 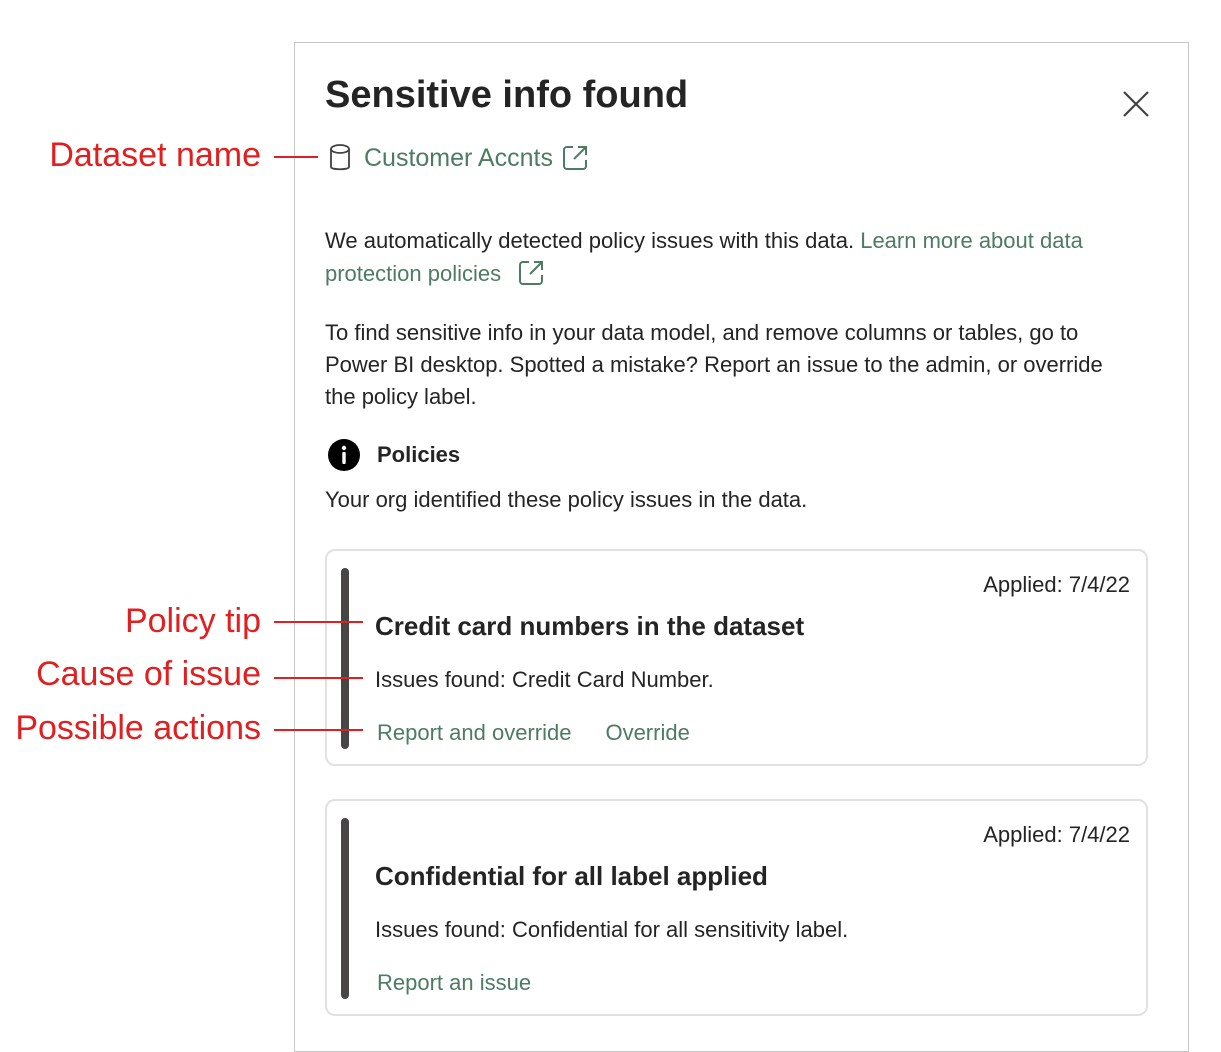 What do you see at coordinates (507, 95) in the screenshot?
I see `panel-title: Sensitive info found` at bounding box center [507, 95].